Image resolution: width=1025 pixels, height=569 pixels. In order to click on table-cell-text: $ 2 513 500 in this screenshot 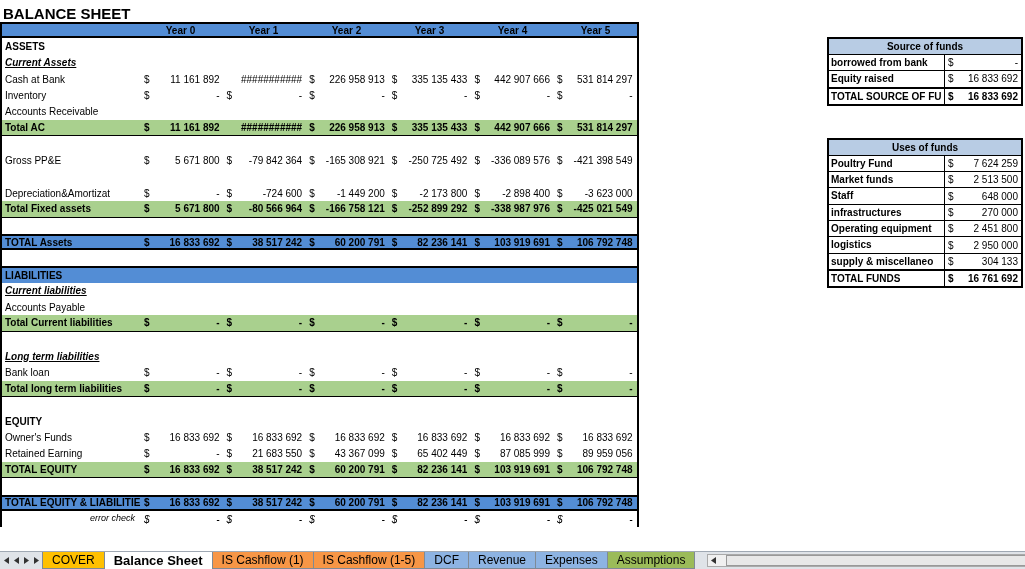, I will do `click(983, 180)`.